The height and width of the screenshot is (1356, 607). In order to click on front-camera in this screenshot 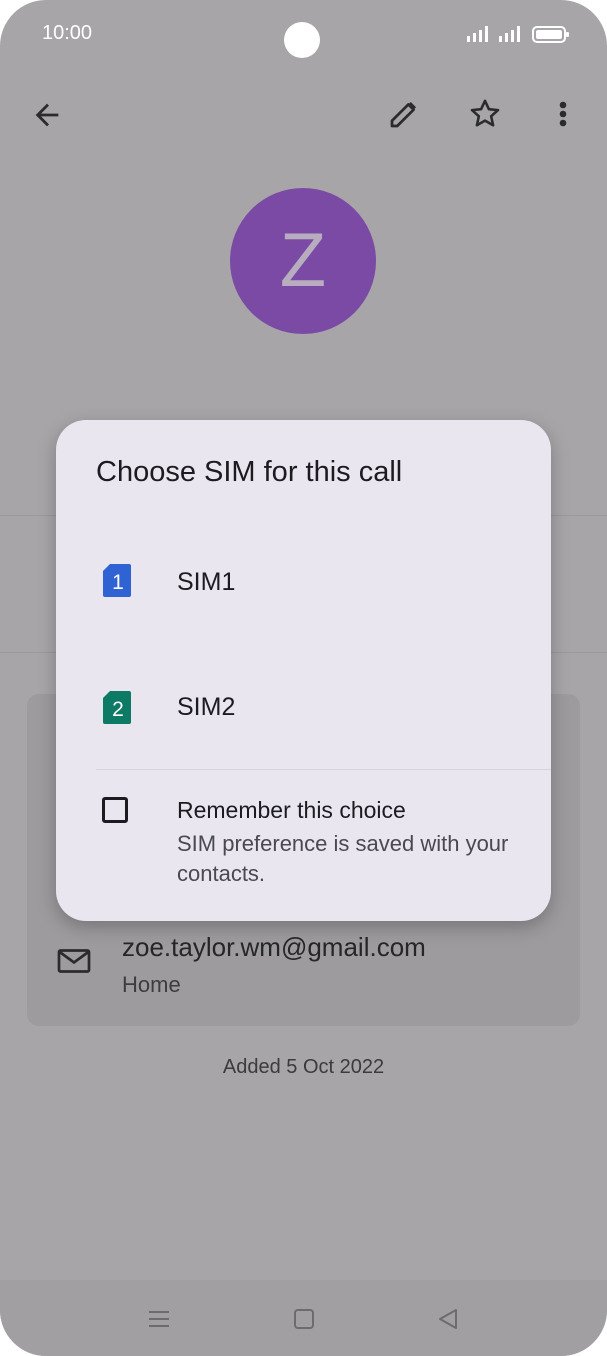, I will do `click(302, 40)`.